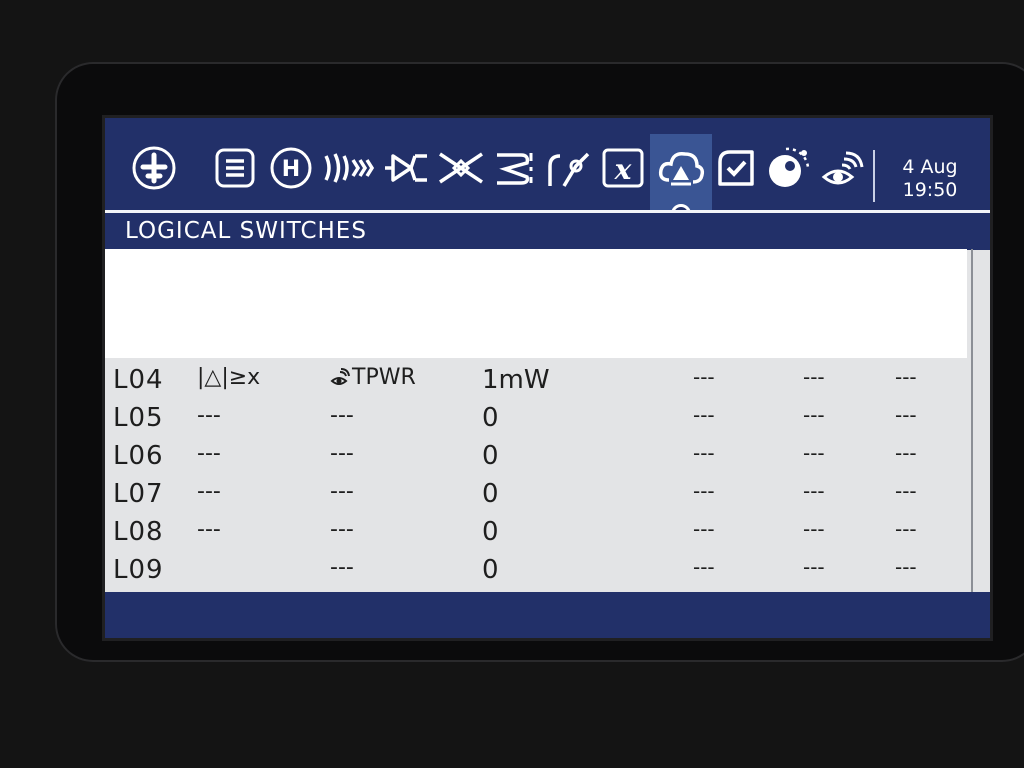 The width and height of the screenshot is (1024, 768). Describe the element at coordinates (930, 190) in the screenshot. I see `time-text: 19:50` at that location.